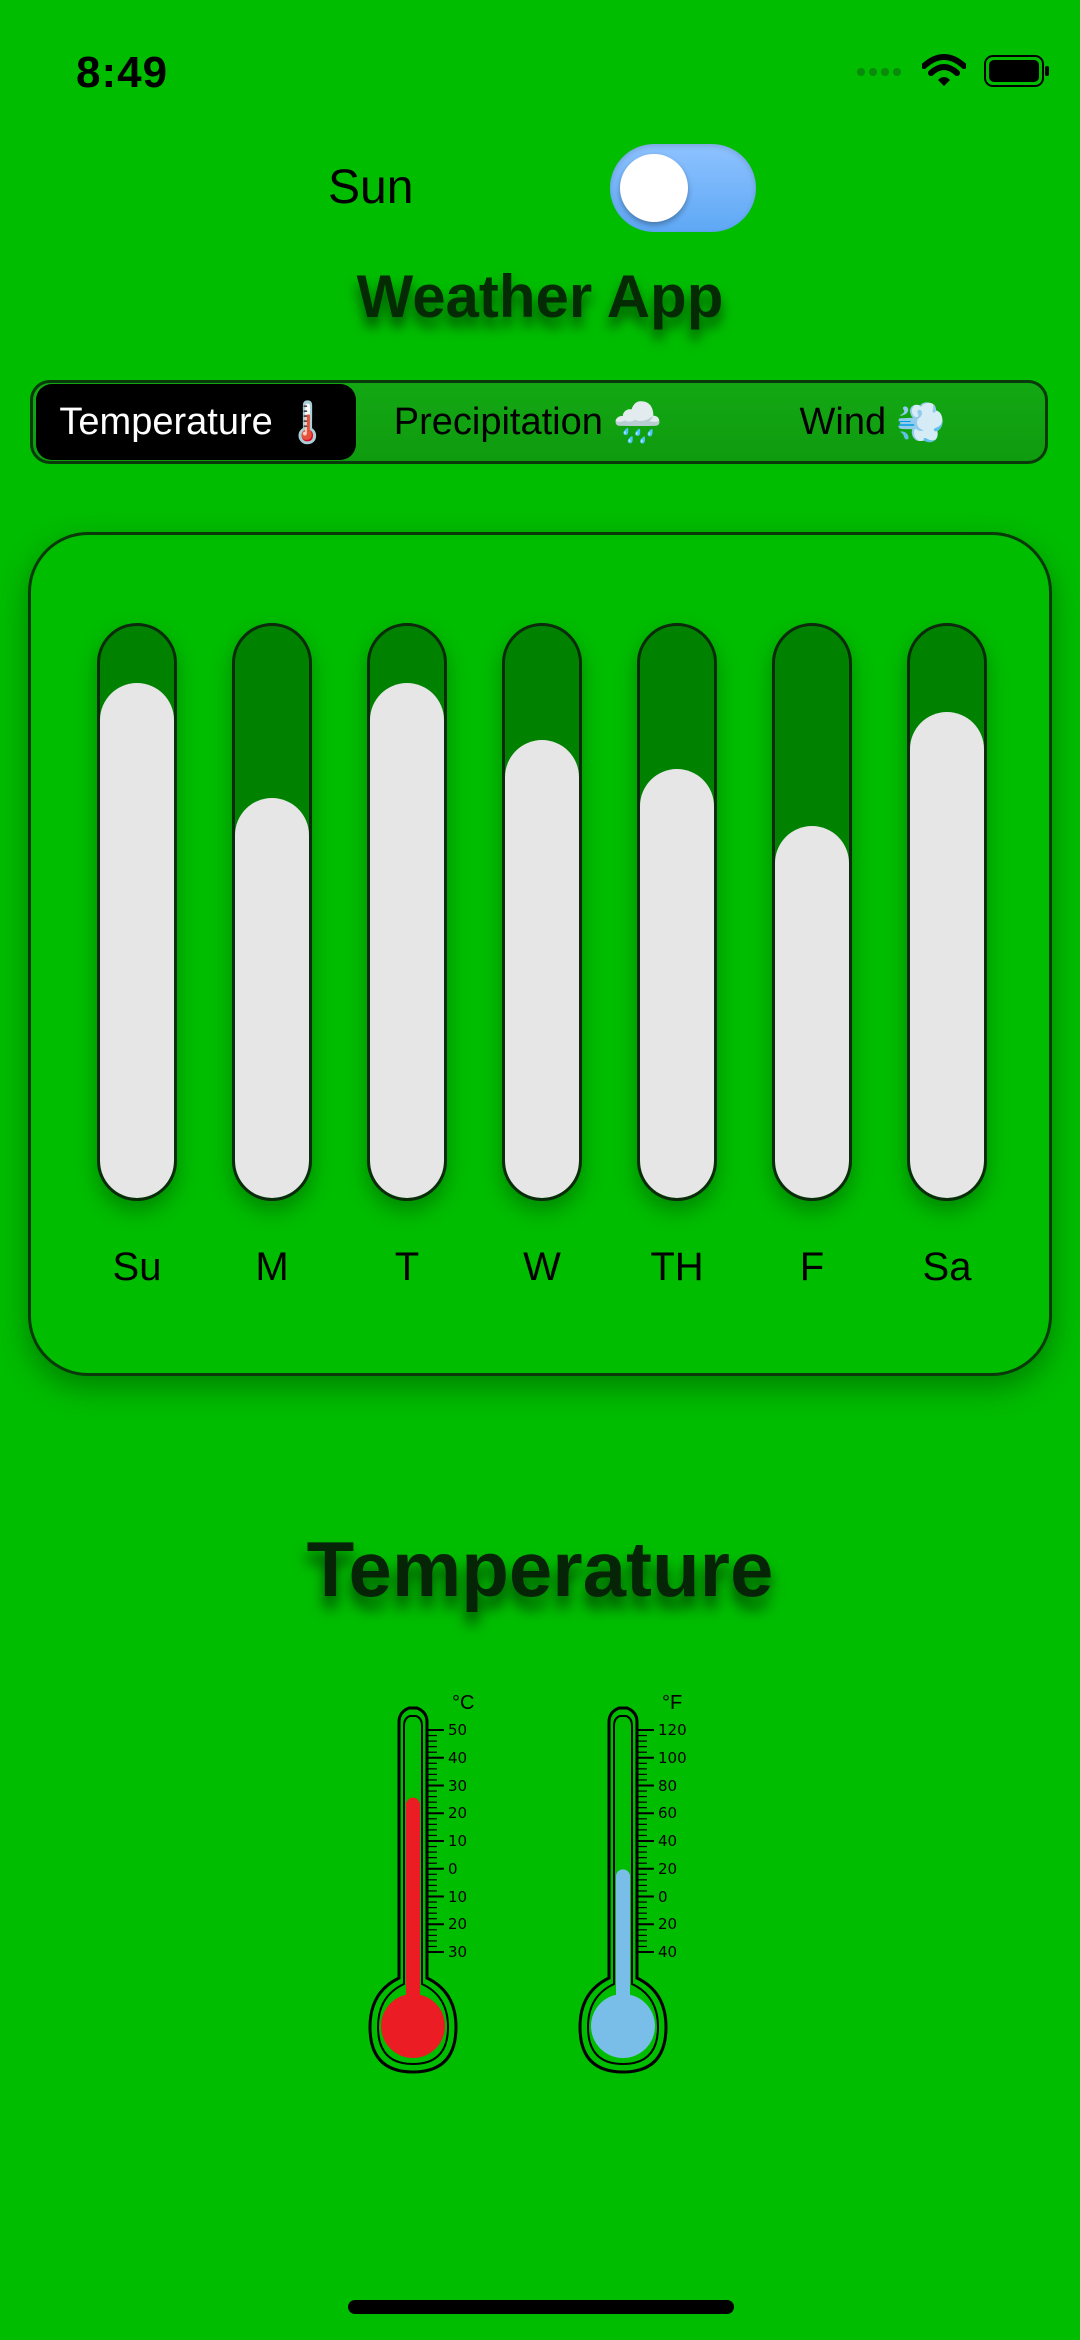  I want to click on bar-fill-m, so click(272, 998).